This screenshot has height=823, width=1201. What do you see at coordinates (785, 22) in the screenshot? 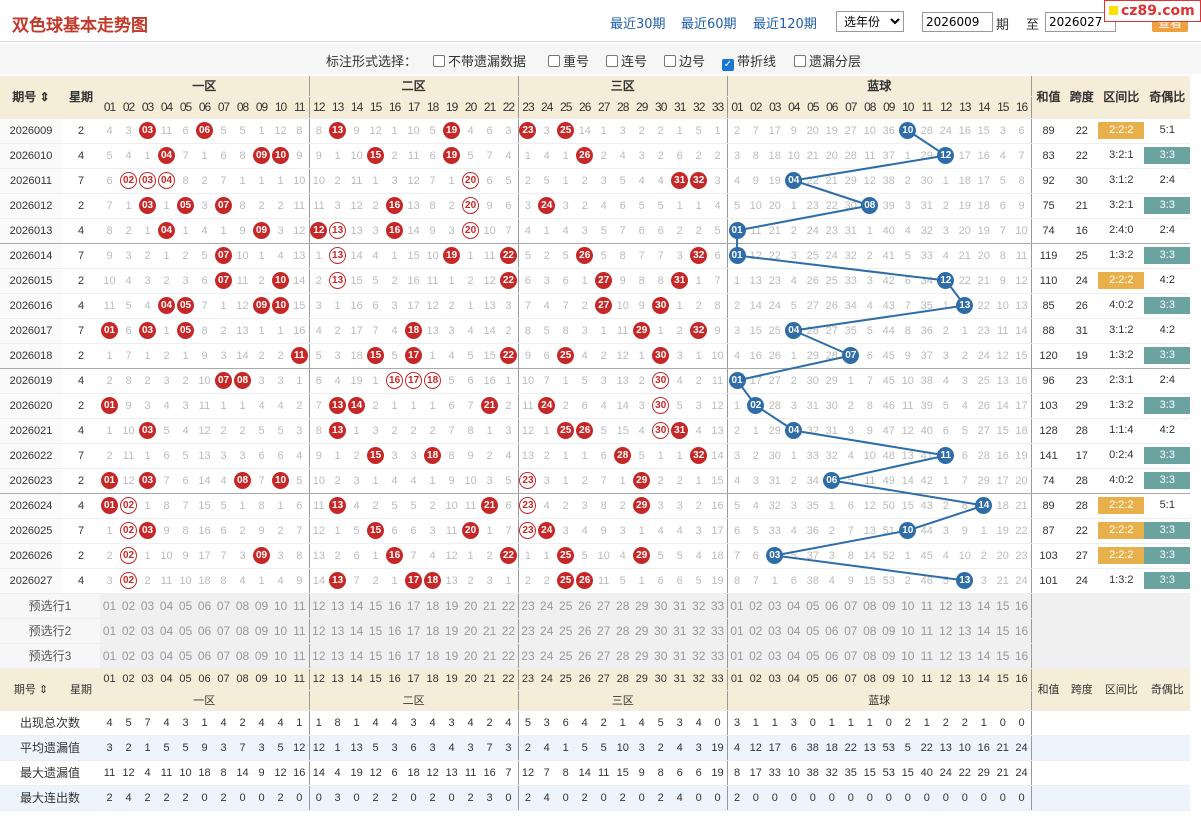
I see `nav-recent-120: 最近120期` at bounding box center [785, 22].